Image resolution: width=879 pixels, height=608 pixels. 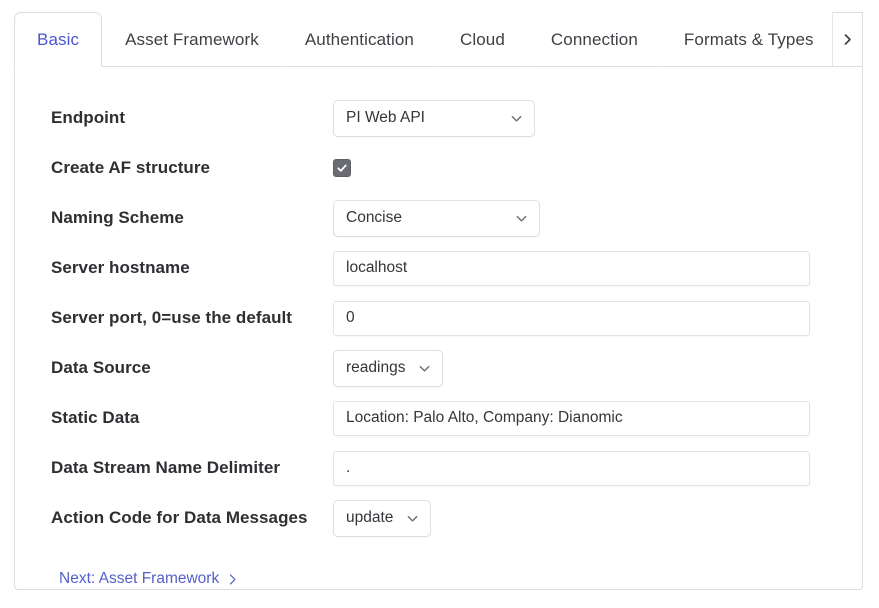 What do you see at coordinates (571, 418) in the screenshot?
I see `static-data-input` at bounding box center [571, 418].